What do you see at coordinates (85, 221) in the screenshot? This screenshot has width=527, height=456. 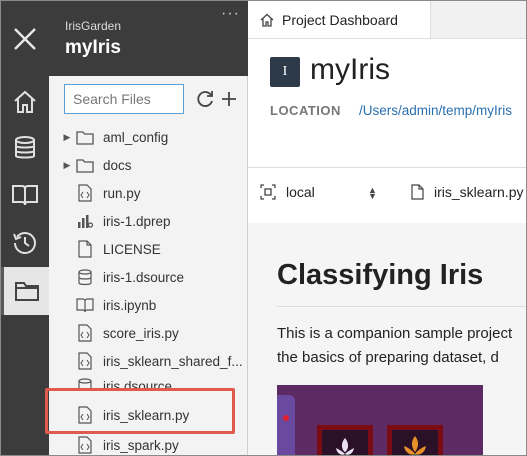 I see `data-prep-icon` at bounding box center [85, 221].